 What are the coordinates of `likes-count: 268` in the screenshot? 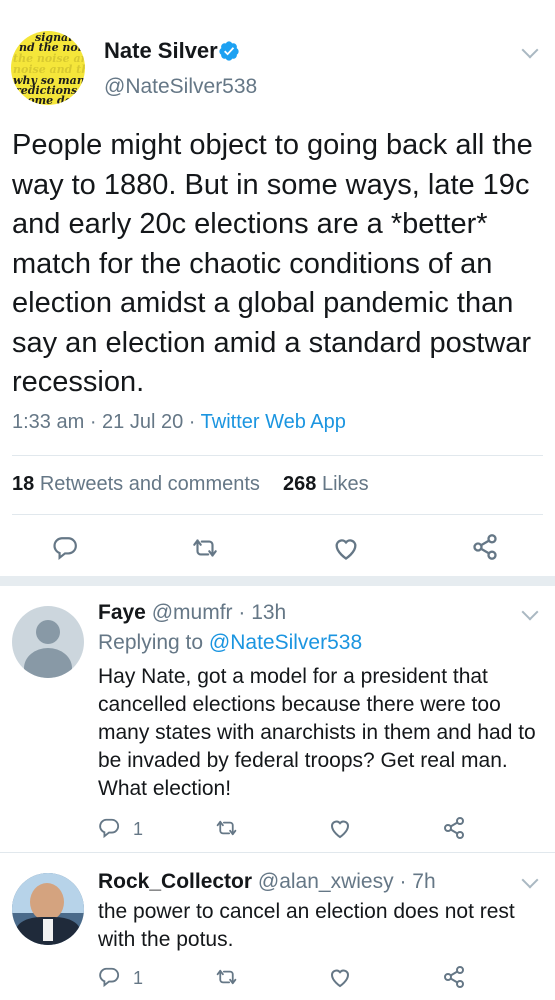 It's located at (300, 484).